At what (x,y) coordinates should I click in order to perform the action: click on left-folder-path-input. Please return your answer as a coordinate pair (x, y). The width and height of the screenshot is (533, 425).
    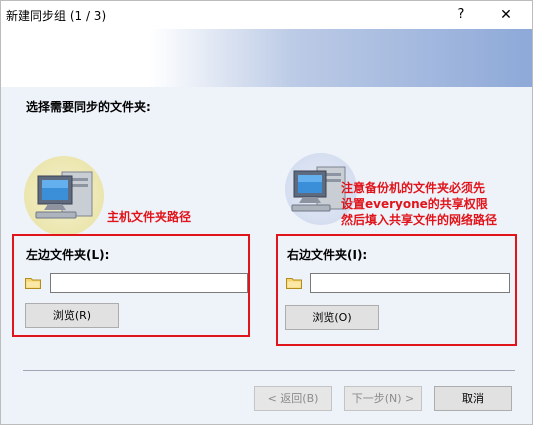
    Looking at the image, I should click on (149, 283).